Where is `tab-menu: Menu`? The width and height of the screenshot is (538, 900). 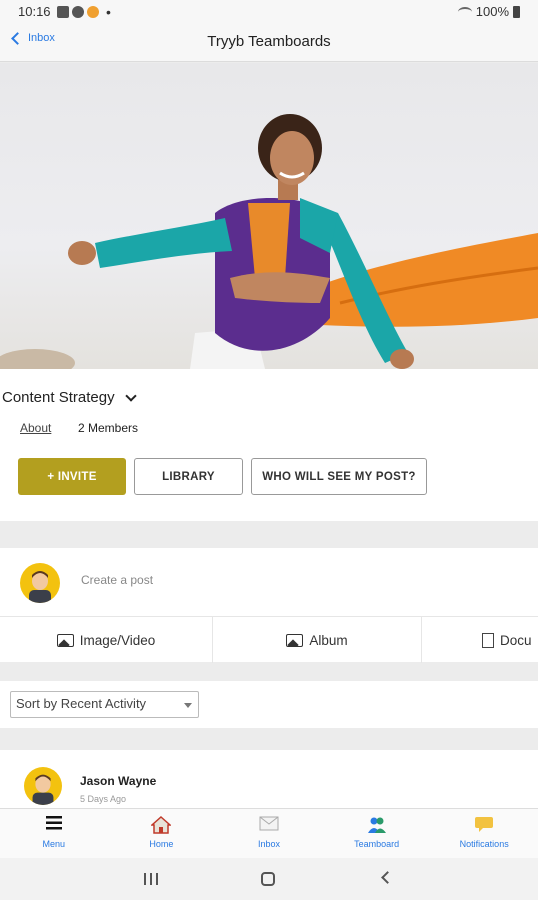 tab-menu: Menu is located at coordinates (54, 834).